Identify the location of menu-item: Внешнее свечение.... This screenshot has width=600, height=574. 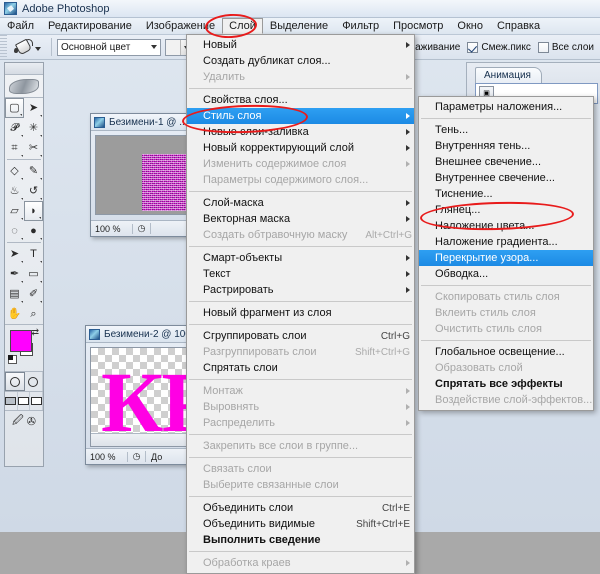
(506, 162).